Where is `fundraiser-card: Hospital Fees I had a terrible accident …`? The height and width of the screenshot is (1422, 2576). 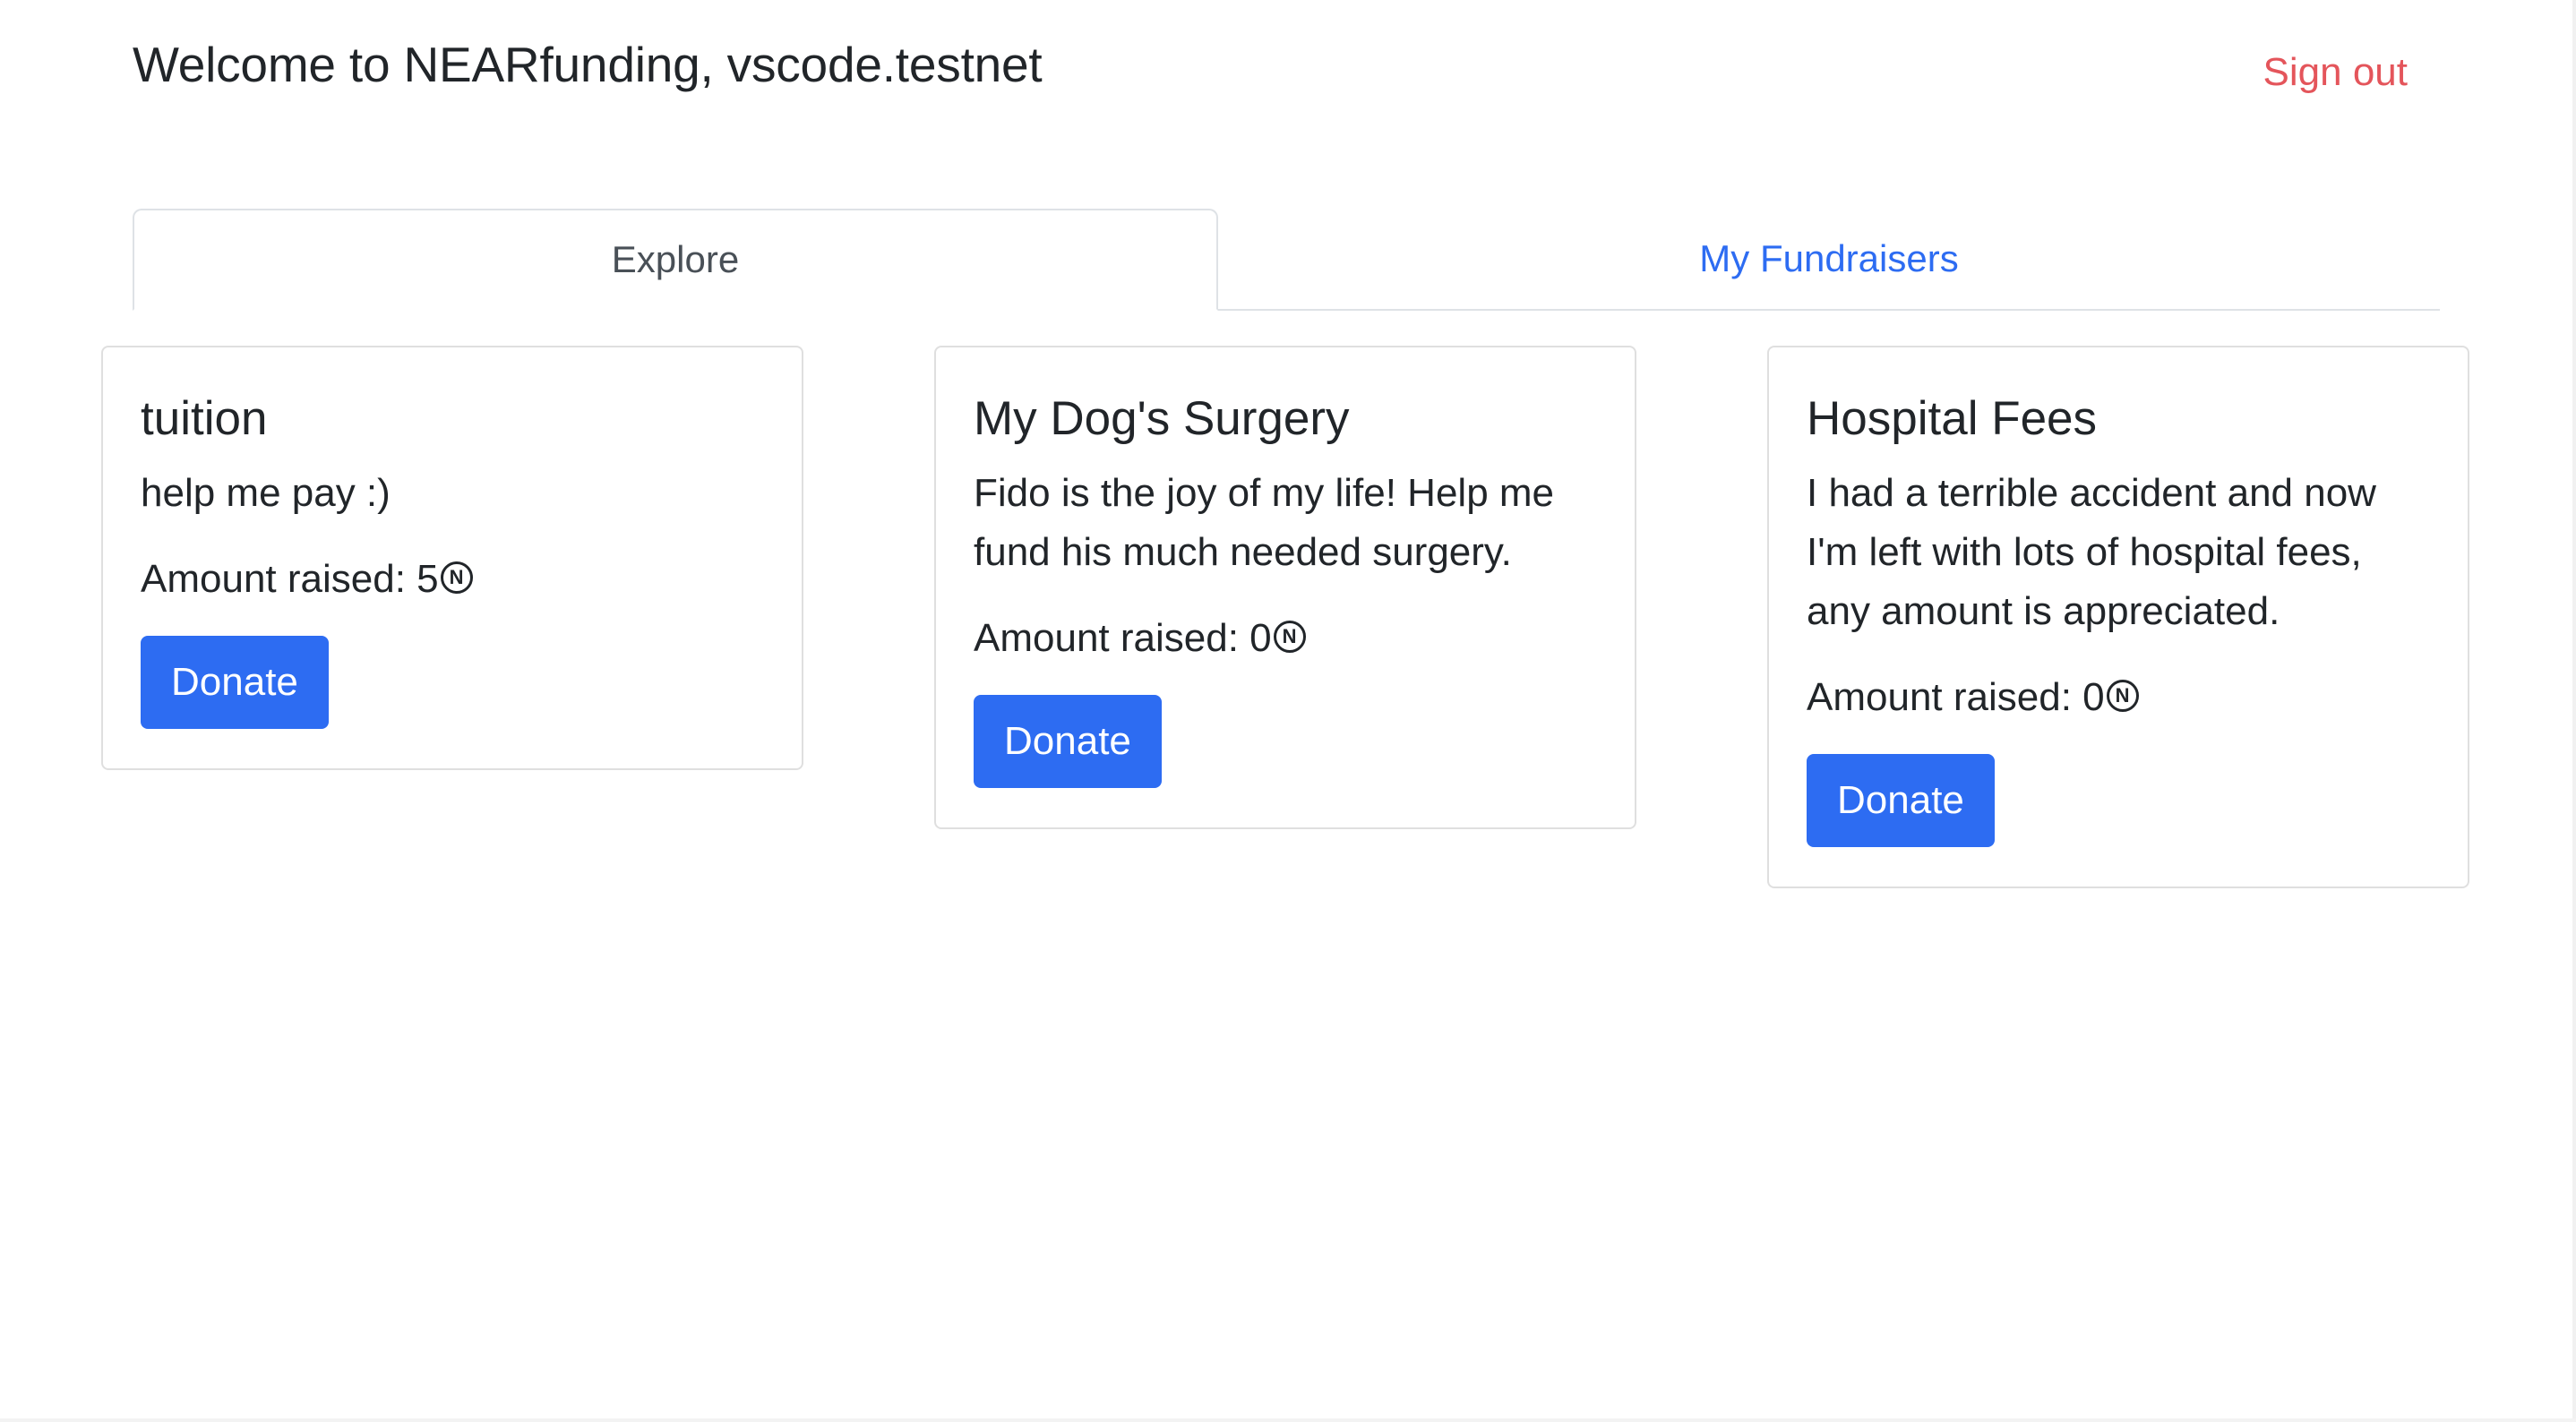
fundraiser-card: Hospital Fees I had a terrible accident … is located at coordinates (2118, 617).